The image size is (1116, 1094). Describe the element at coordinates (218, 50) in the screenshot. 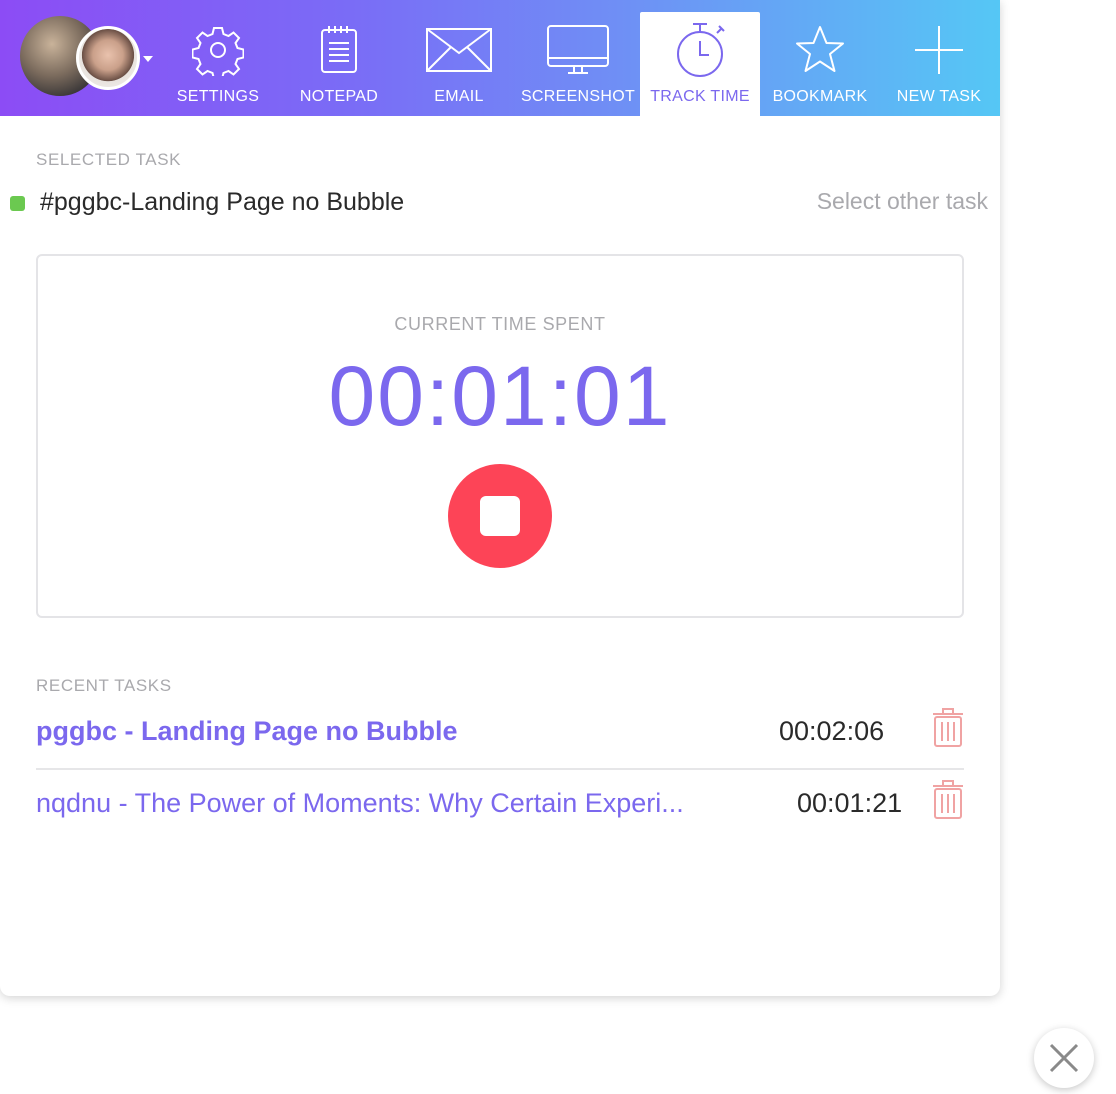

I see `gear-icon` at that location.